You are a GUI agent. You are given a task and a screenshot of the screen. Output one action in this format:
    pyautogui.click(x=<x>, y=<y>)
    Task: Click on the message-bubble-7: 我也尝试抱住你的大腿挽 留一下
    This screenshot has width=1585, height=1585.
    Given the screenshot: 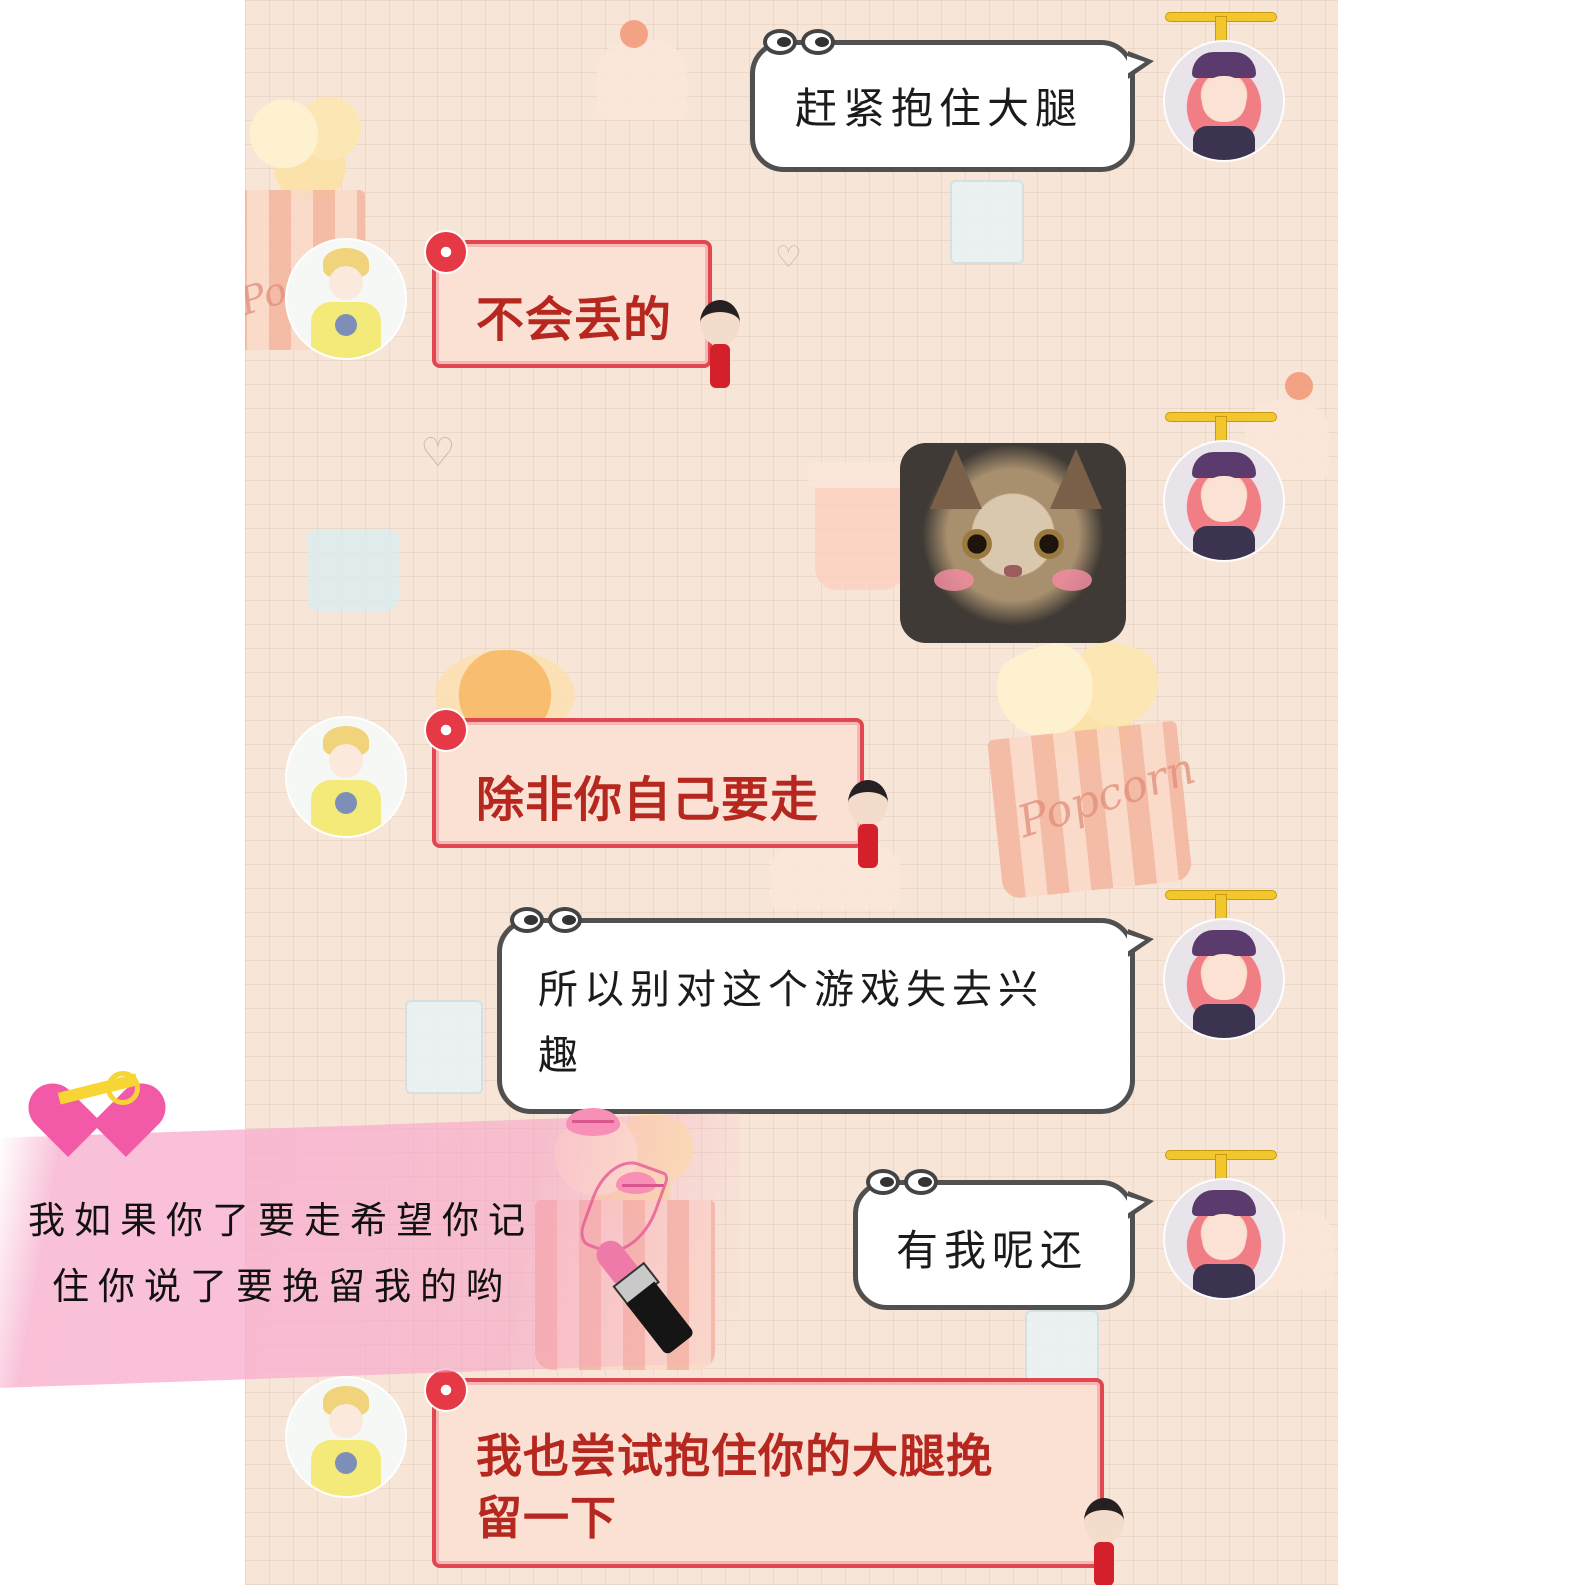 What is the action you would take?
    pyautogui.click(x=774, y=1476)
    